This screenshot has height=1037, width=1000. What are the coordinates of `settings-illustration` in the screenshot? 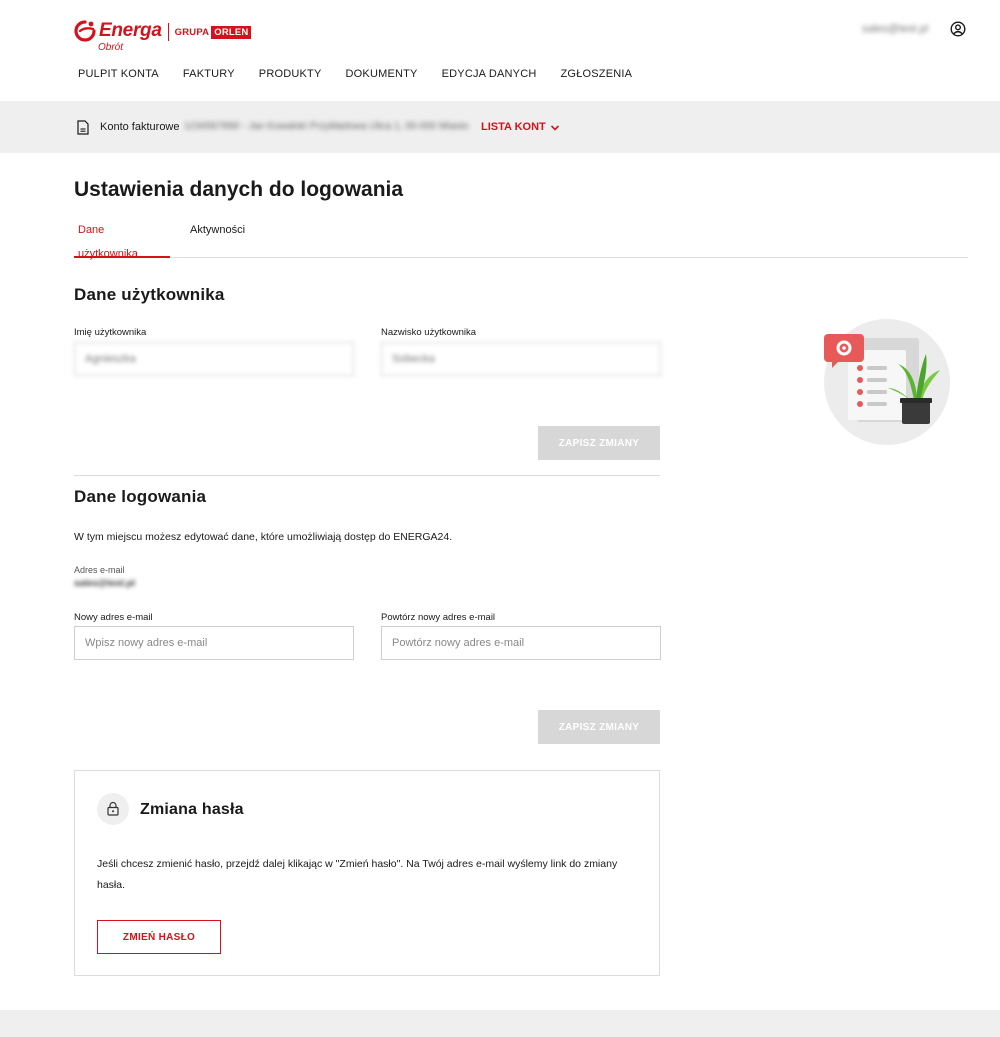 It's located at (887, 382).